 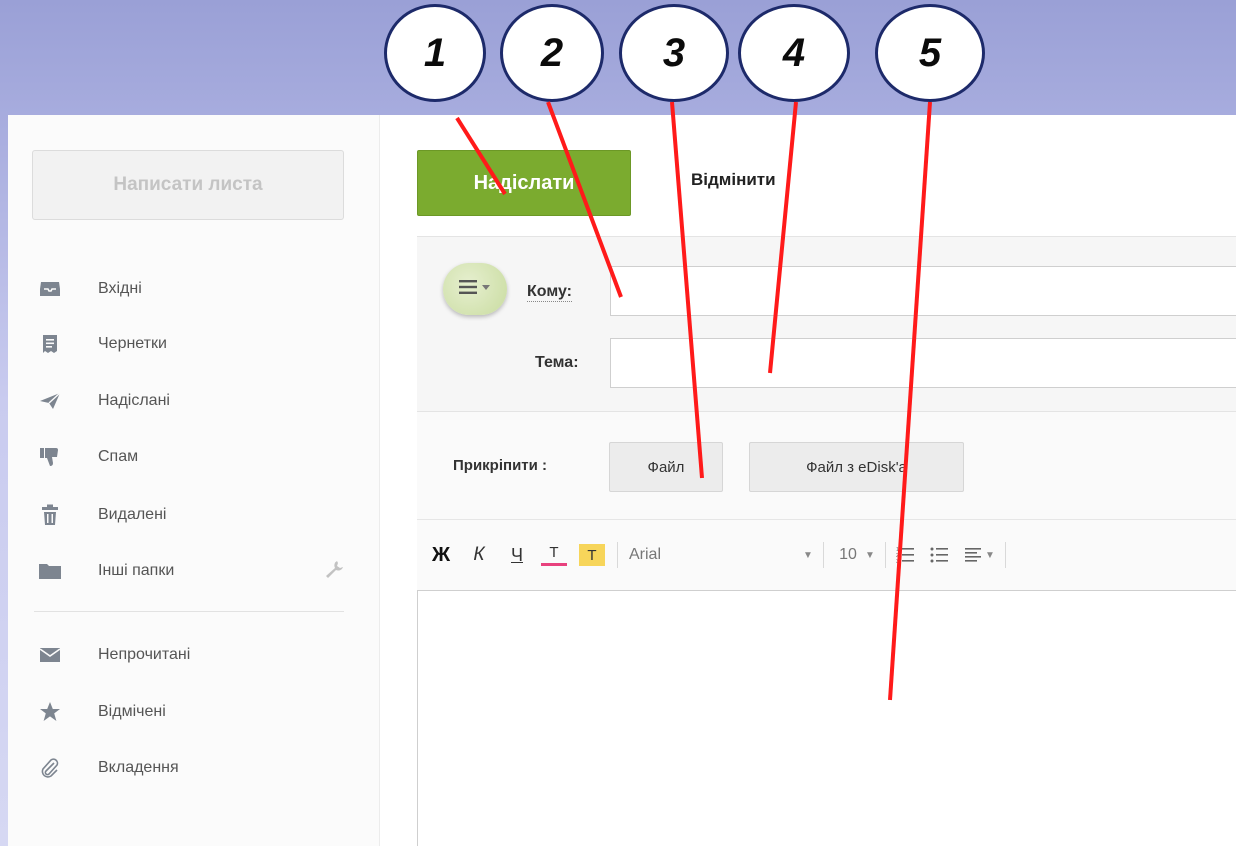 What do you see at coordinates (193, 515) in the screenshot?
I see `sidebar-item-trash: Видалені` at bounding box center [193, 515].